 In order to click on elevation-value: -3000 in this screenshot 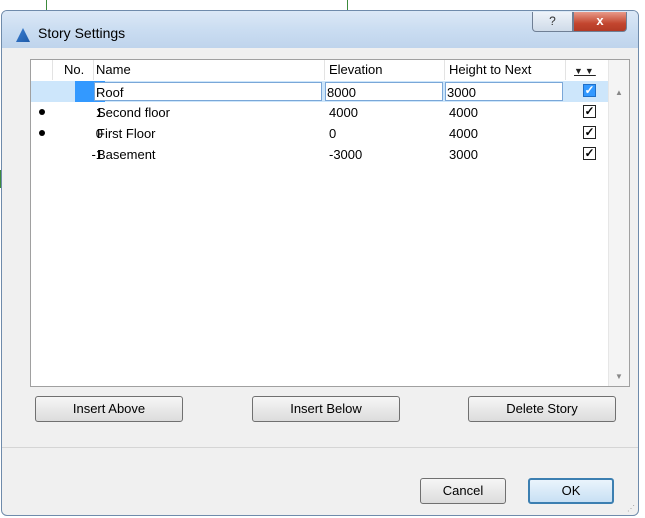, I will do `click(345, 154)`.